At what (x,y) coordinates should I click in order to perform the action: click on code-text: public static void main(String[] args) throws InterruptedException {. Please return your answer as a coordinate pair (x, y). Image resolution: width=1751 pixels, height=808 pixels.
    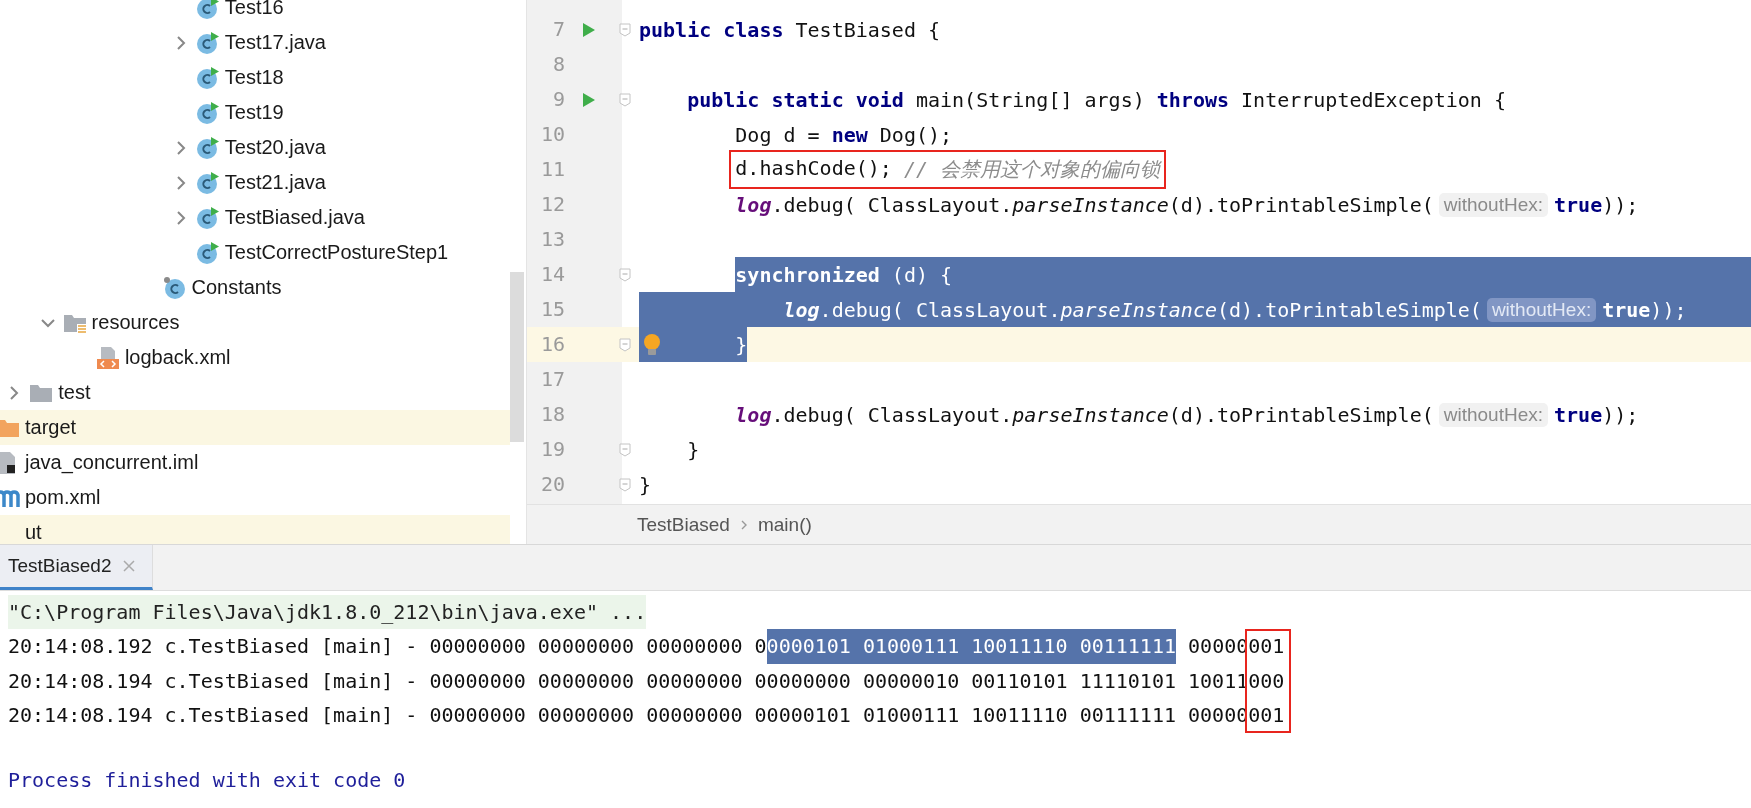
    Looking at the image, I should click on (1096, 99).